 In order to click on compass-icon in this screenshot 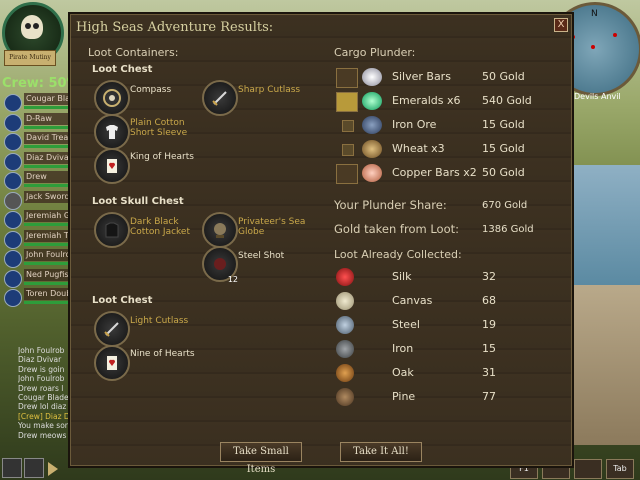, I will do `click(112, 98)`.